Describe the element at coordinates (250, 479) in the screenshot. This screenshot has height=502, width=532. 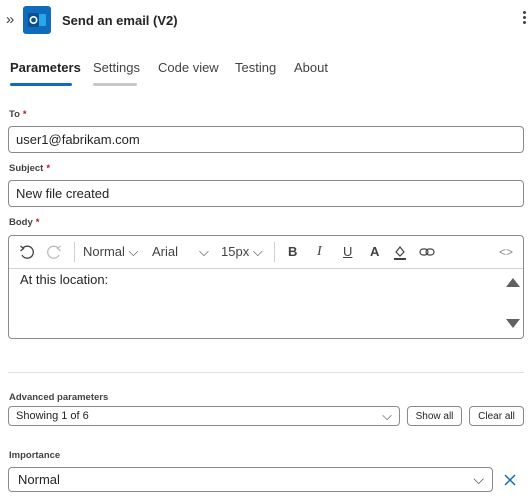
I see `importance-dropdown: Normal ⌵` at that location.